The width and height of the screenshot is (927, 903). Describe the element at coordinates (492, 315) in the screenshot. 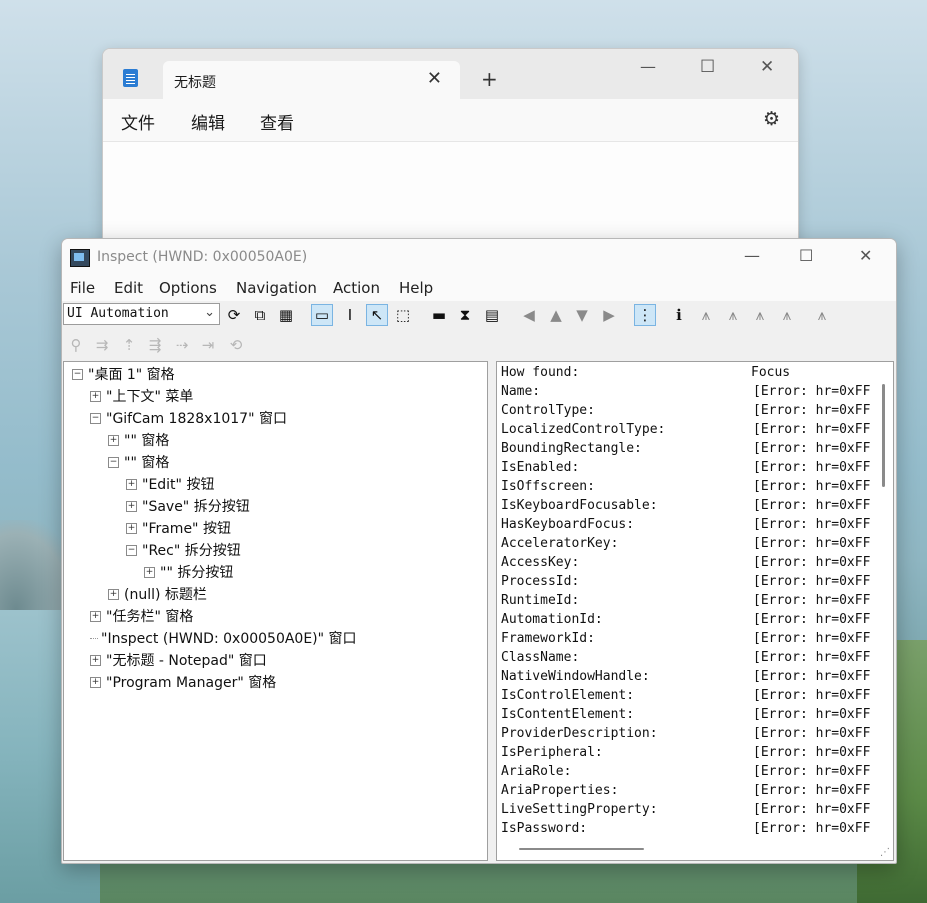

I see `screenshot-icon: ▤` at that location.